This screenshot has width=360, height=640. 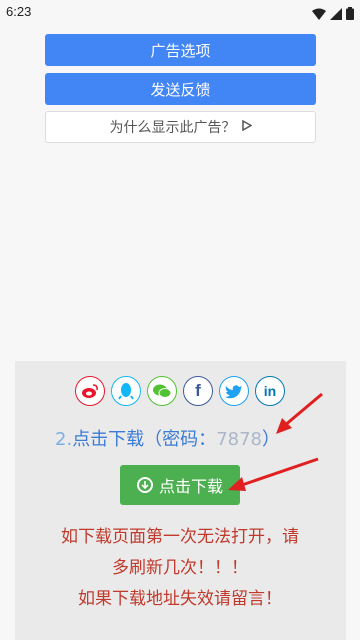 What do you see at coordinates (239, 439) in the screenshot?
I see `download-password: 7878` at bounding box center [239, 439].